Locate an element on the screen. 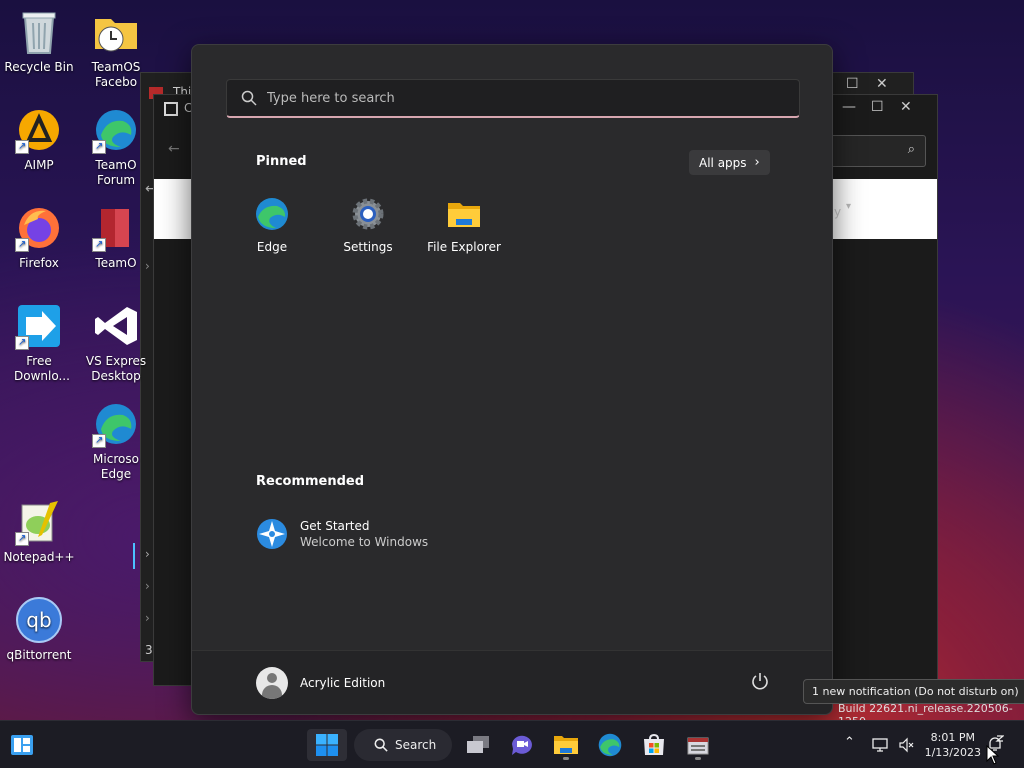 The height and width of the screenshot is (768, 1024). minimize-icon: — is located at coordinates (849, 107).